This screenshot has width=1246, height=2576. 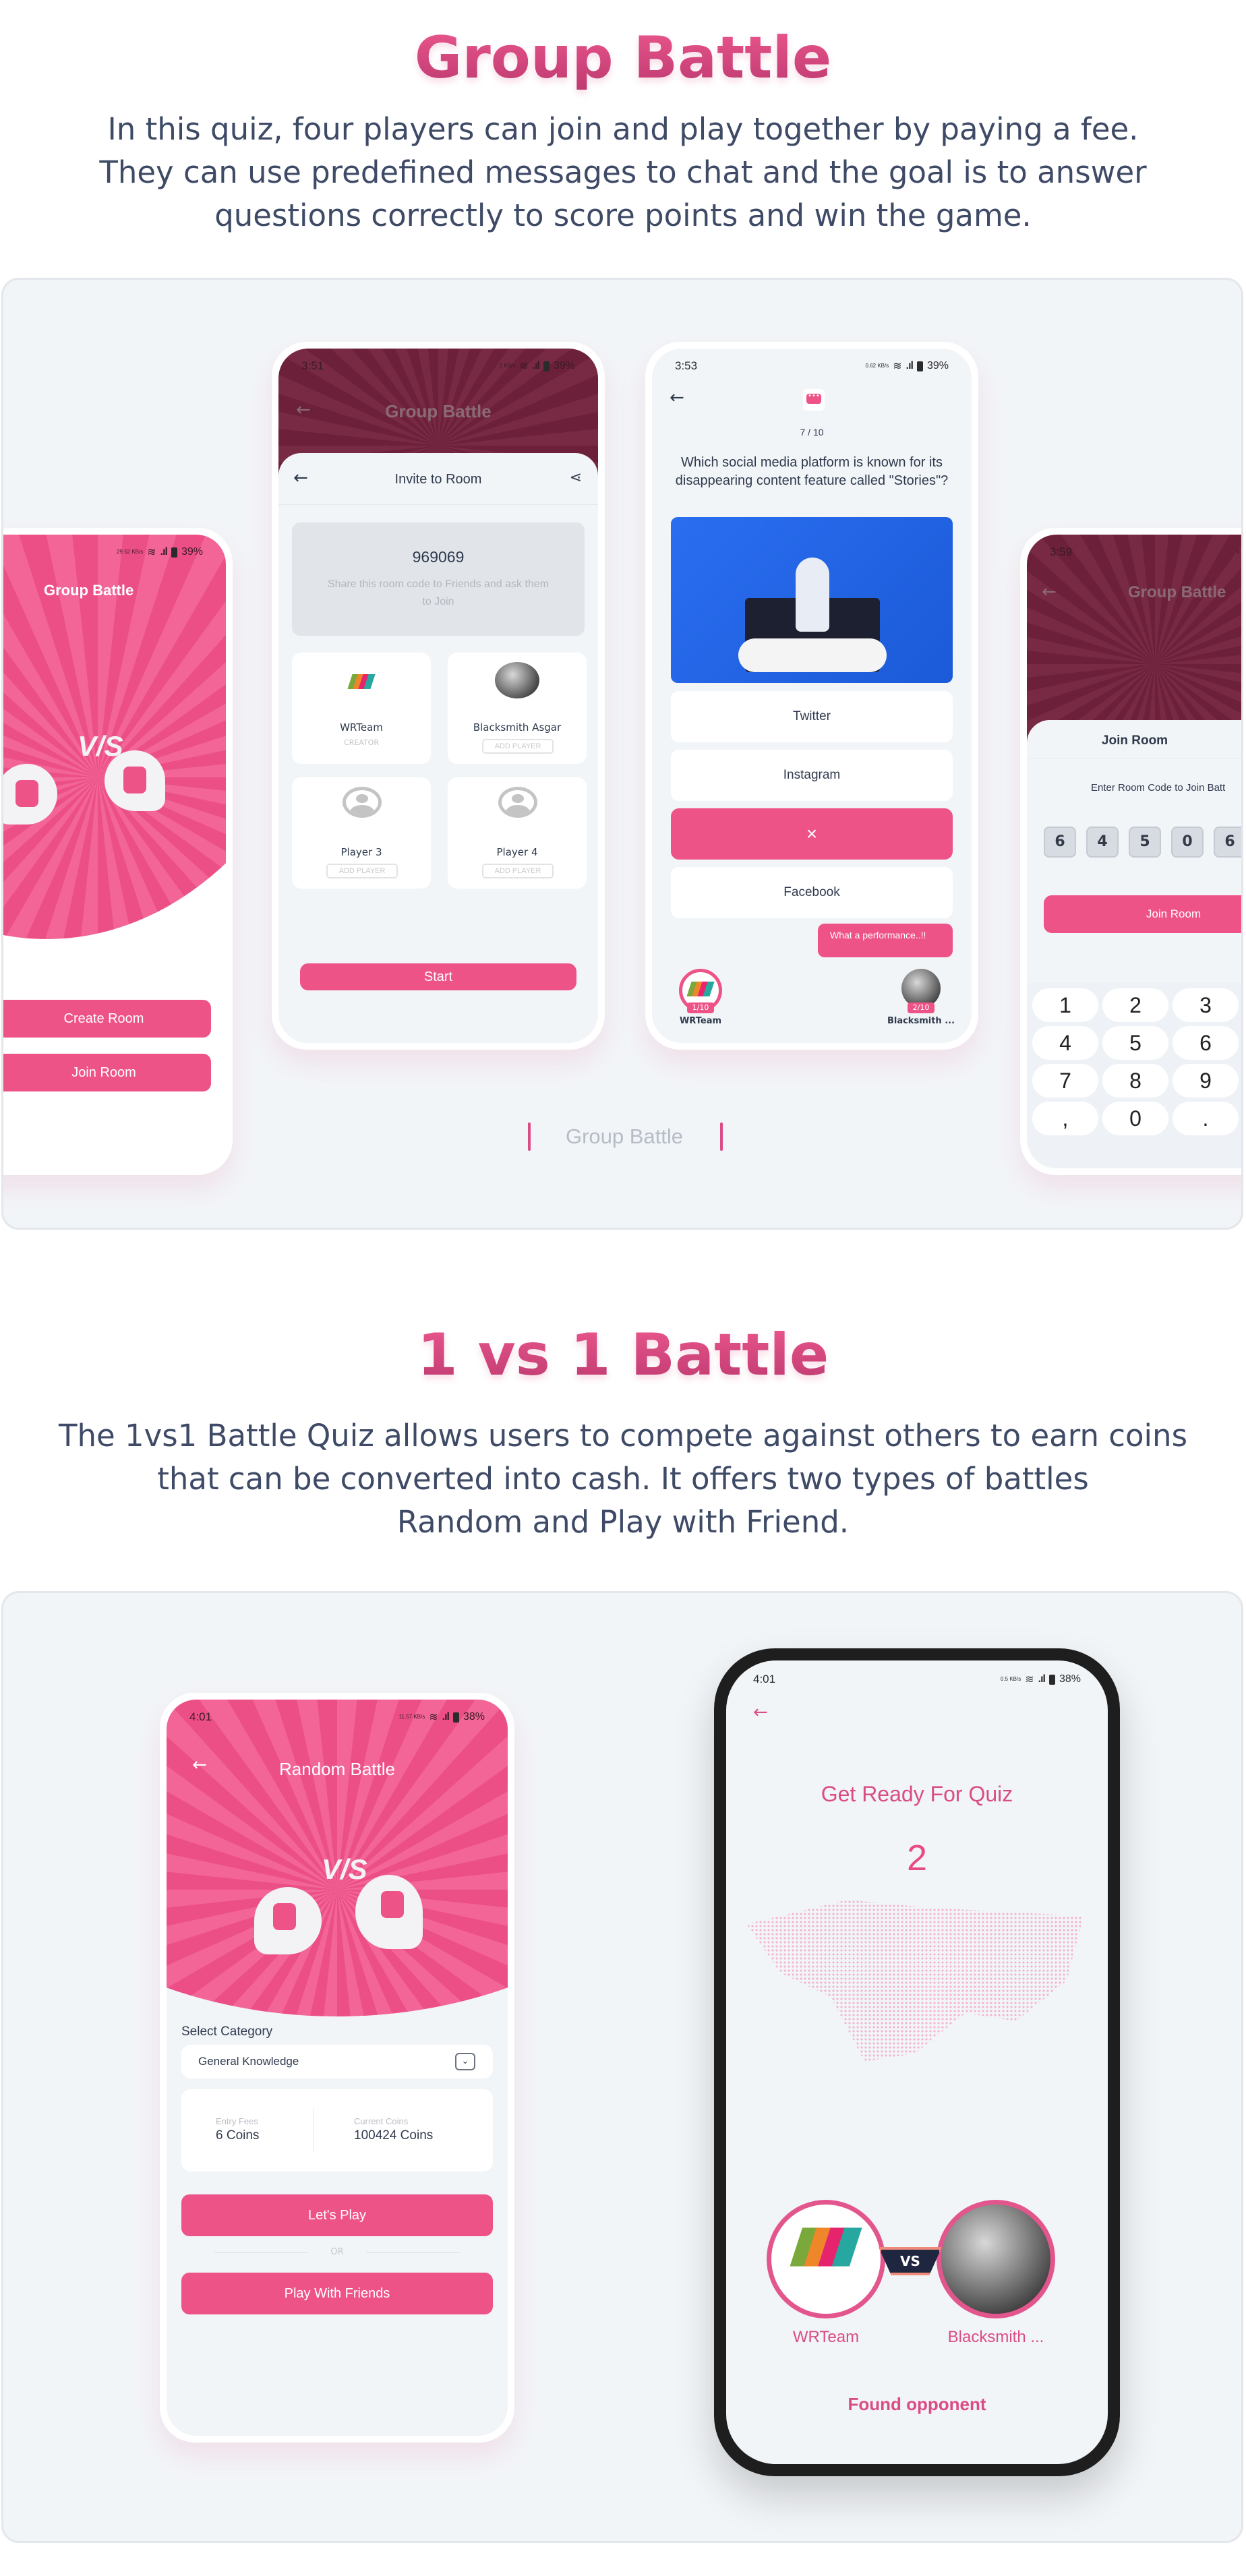 I want to click on room-code: 969069, so click(x=438, y=557).